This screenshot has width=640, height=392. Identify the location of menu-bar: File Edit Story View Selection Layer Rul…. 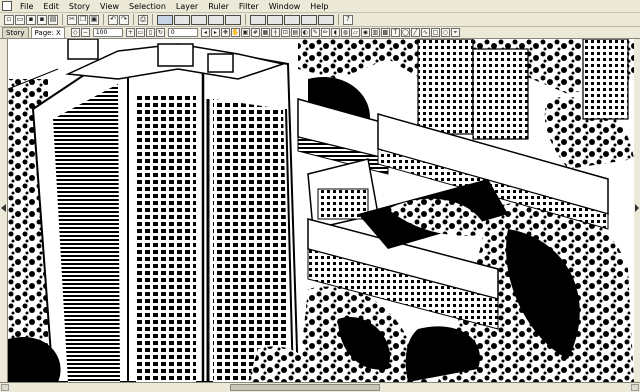
(320, 6).